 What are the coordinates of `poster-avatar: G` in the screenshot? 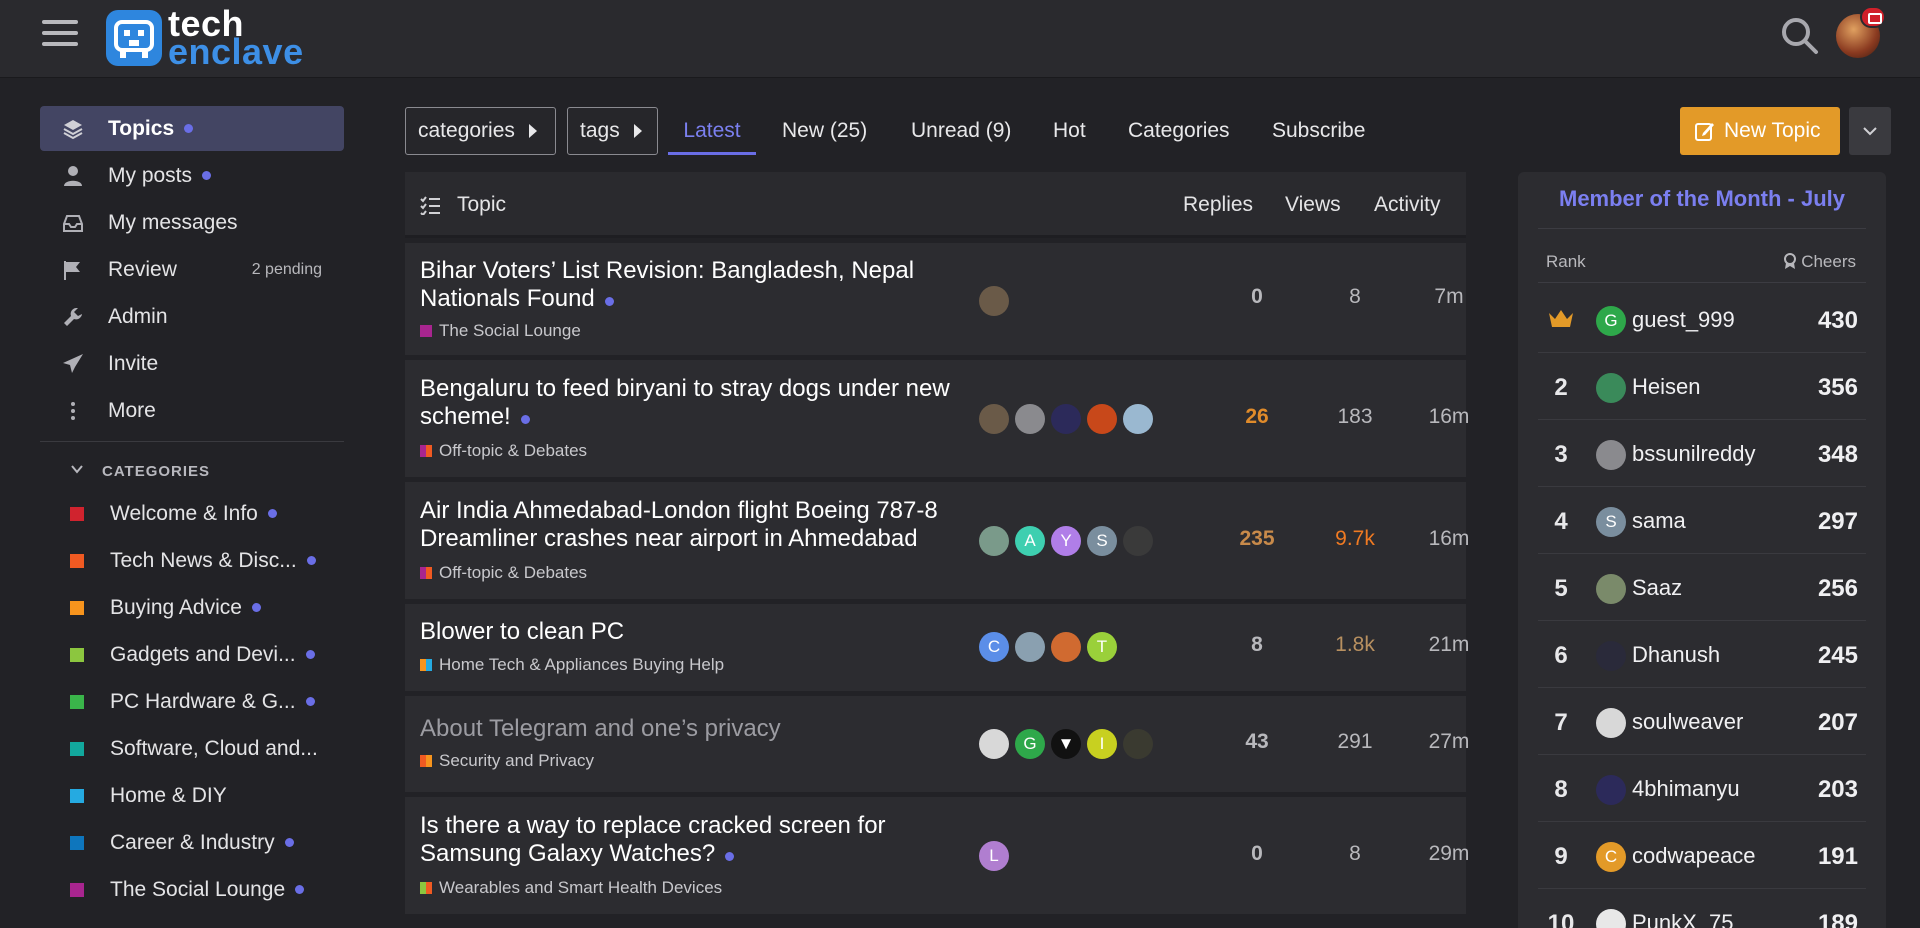 It's located at (1030, 744).